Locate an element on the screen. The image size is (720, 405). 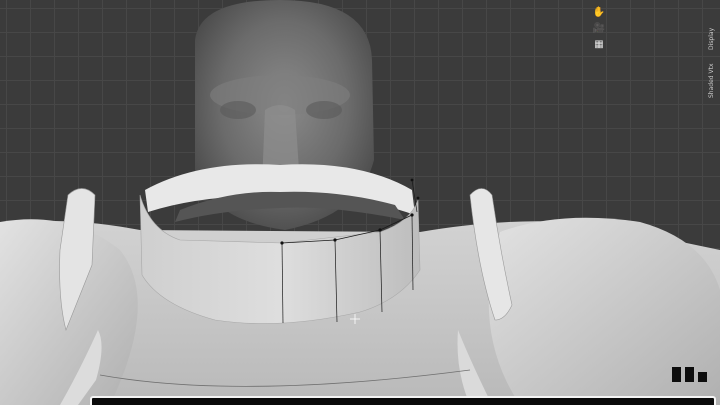
side-label-shaded: Shaded Vtx is located at coordinates (711, 80).